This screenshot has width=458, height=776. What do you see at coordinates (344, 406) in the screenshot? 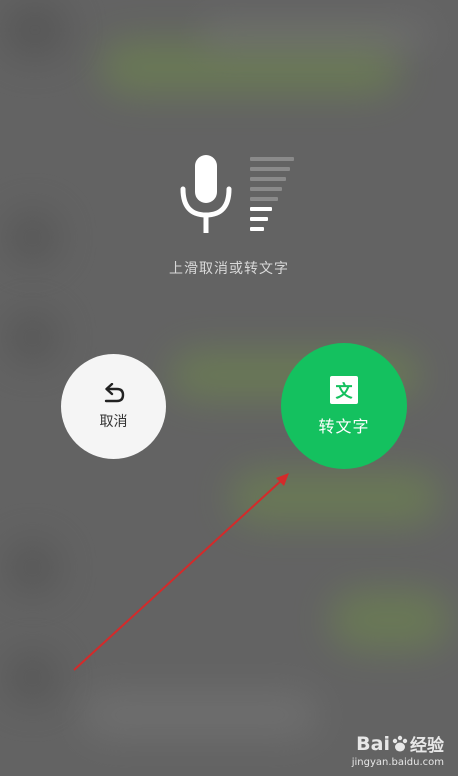
I see `transcribe-to-text-button: 文 转文字` at bounding box center [344, 406].